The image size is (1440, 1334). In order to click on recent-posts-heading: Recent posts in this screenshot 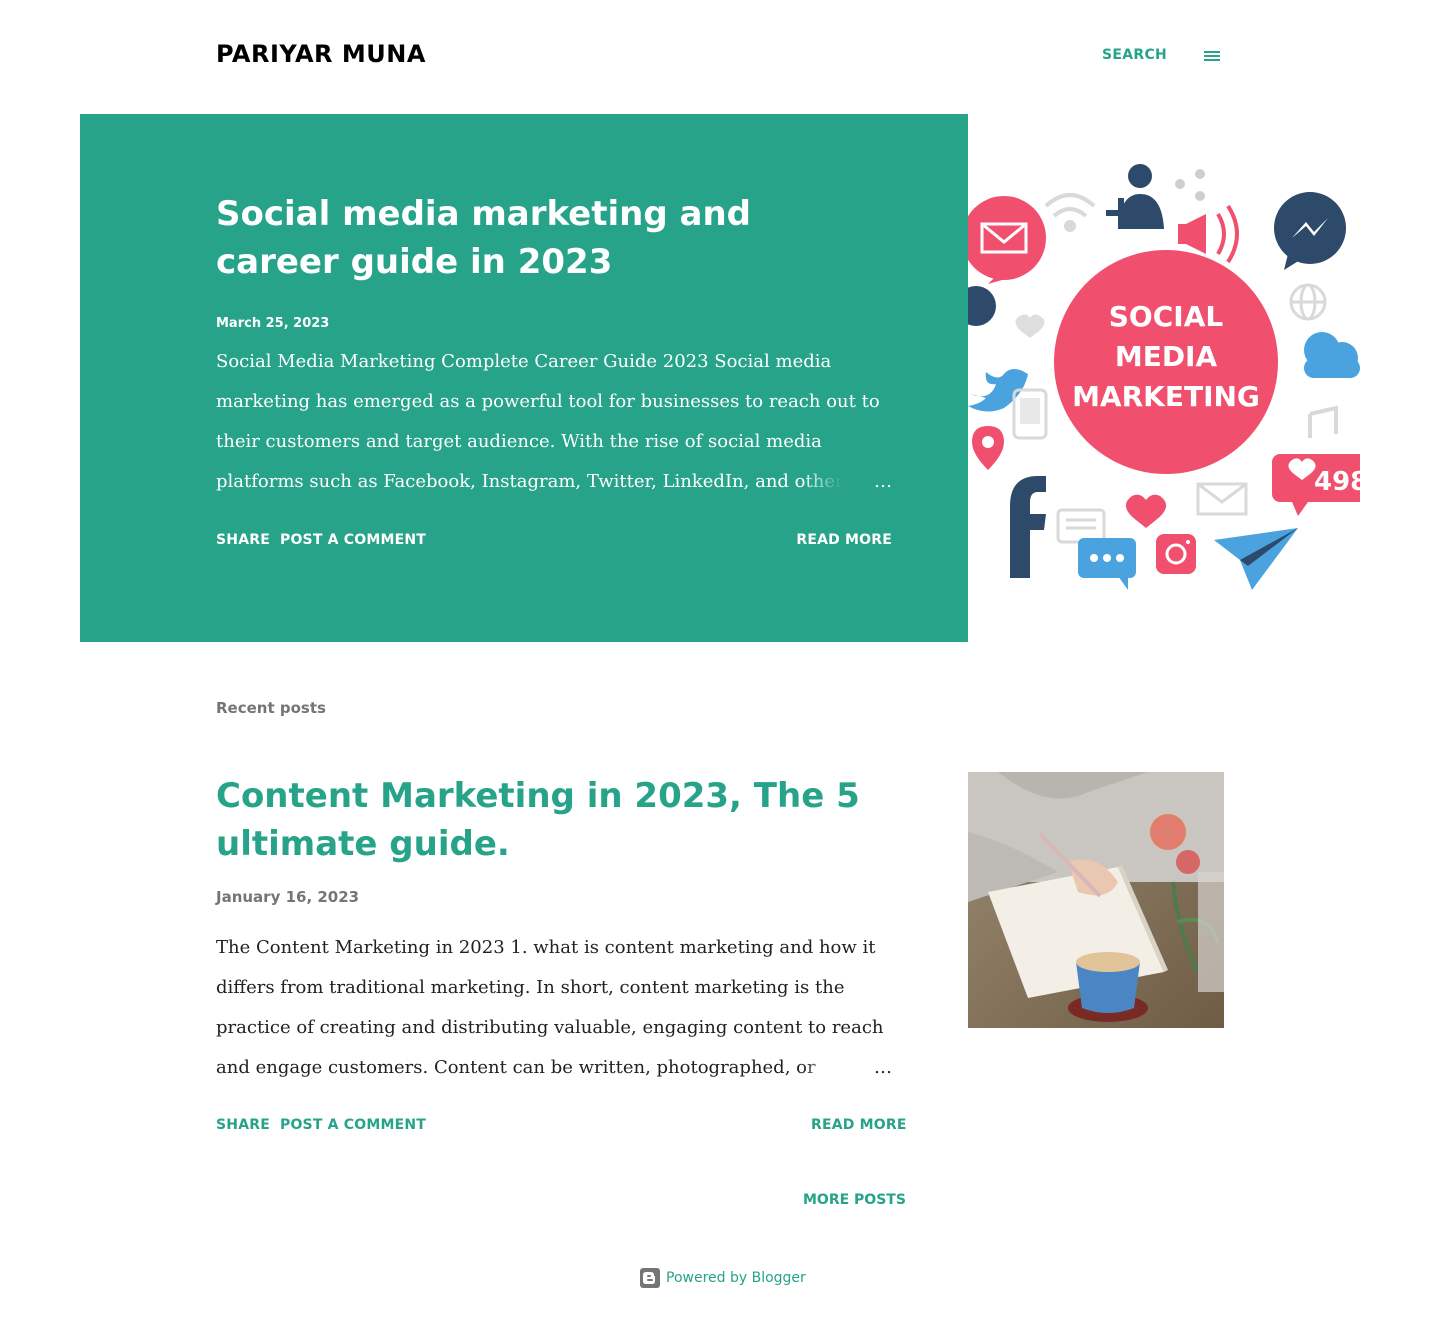, I will do `click(271, 708)`.